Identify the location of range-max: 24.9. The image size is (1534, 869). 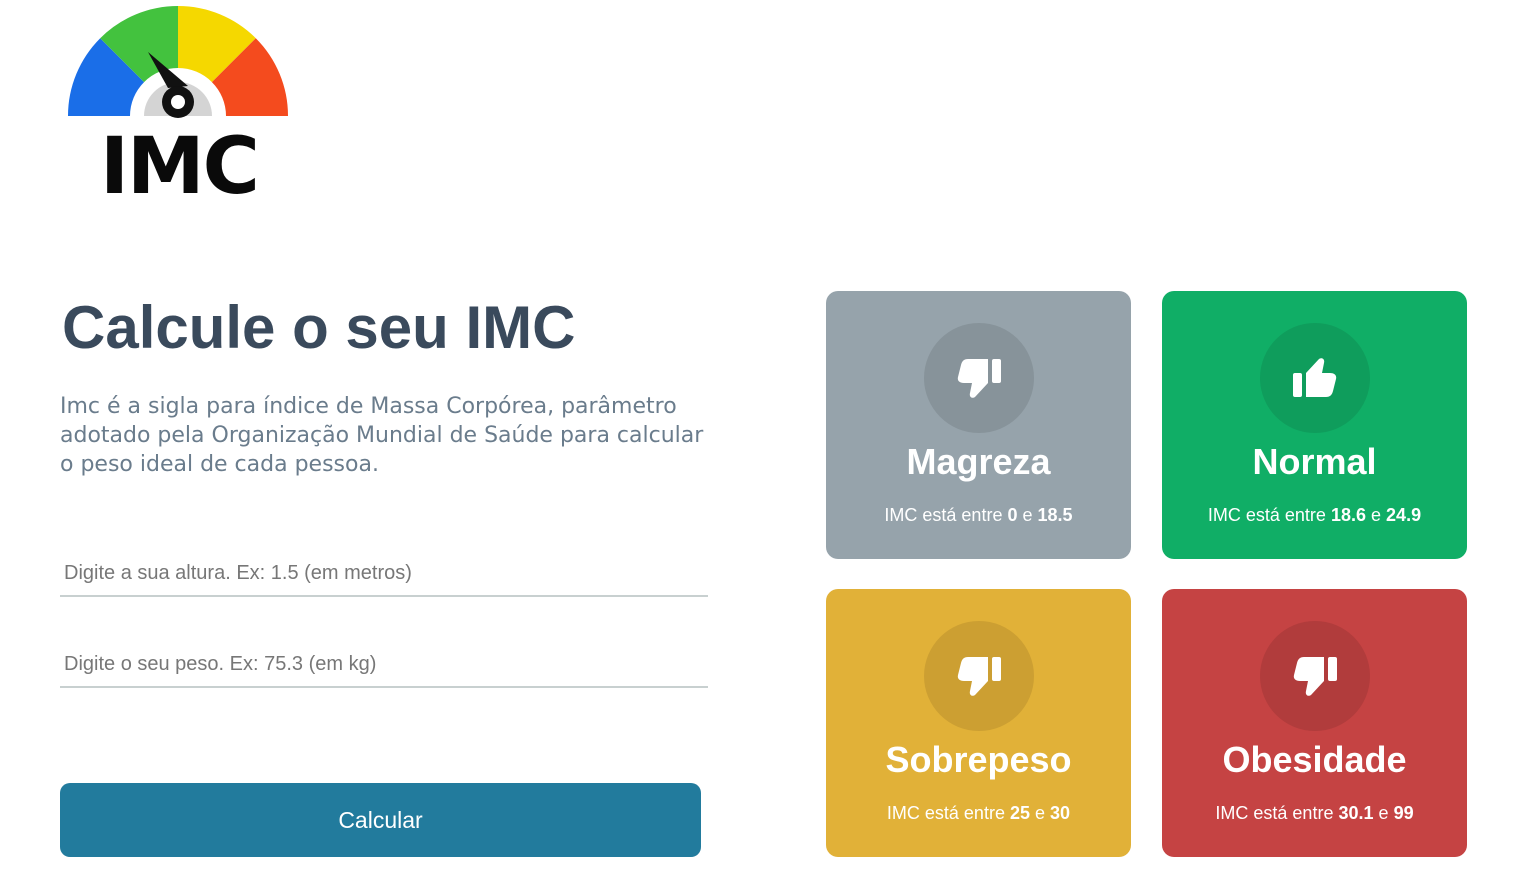
(1404, 515).